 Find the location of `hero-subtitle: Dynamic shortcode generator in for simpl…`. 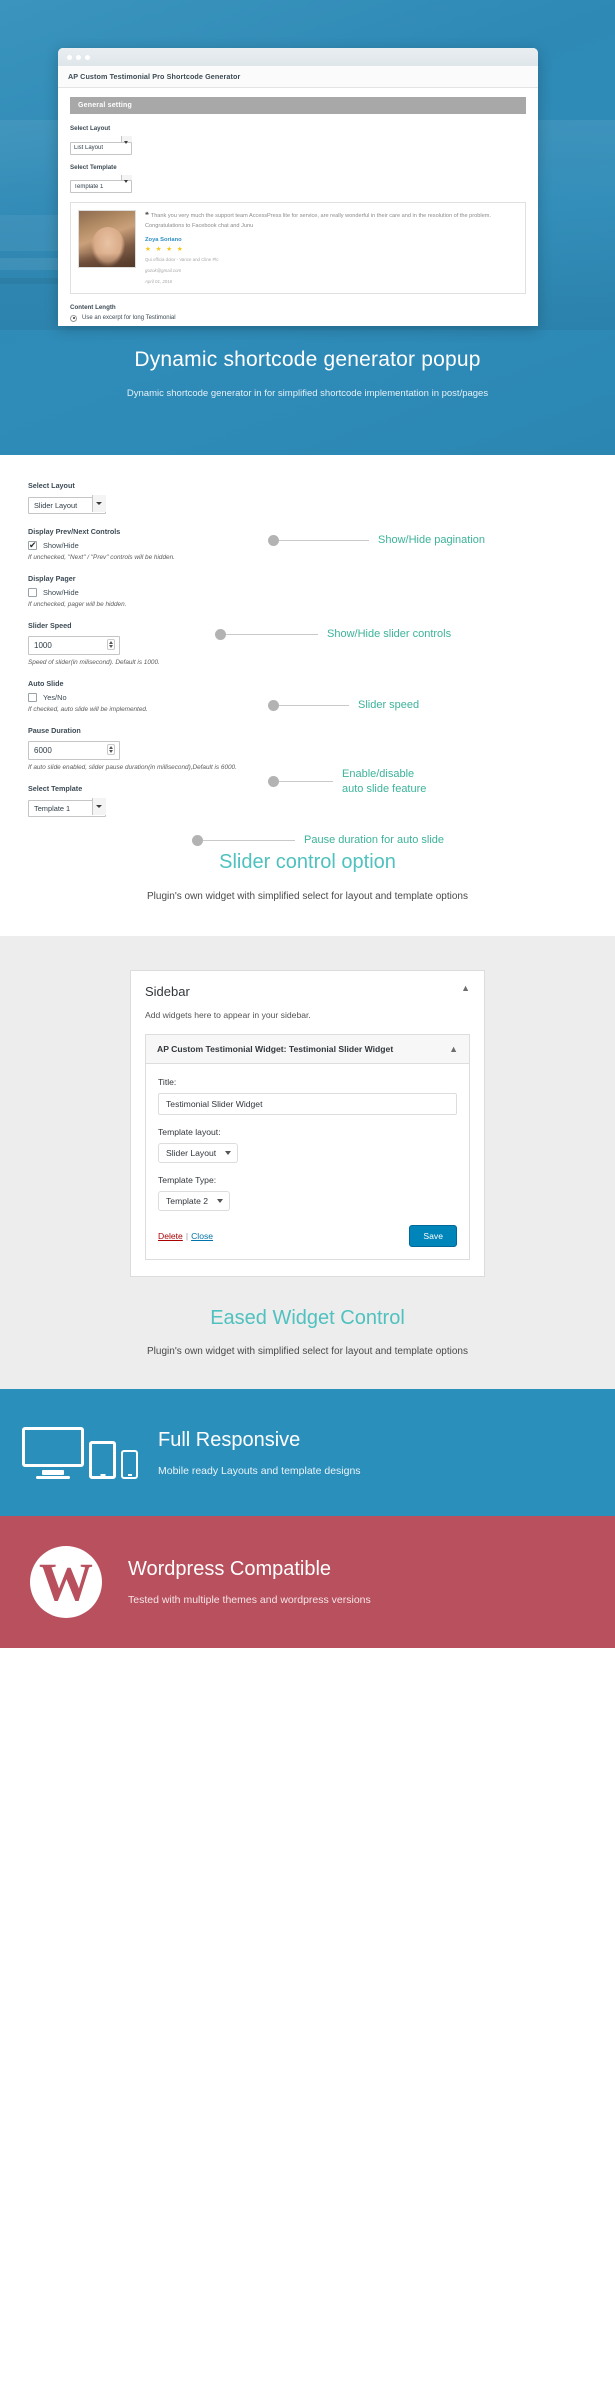

hero-subtitle: Dynamic shortcode generator in for simpl… is located at coordinates (307, 393).